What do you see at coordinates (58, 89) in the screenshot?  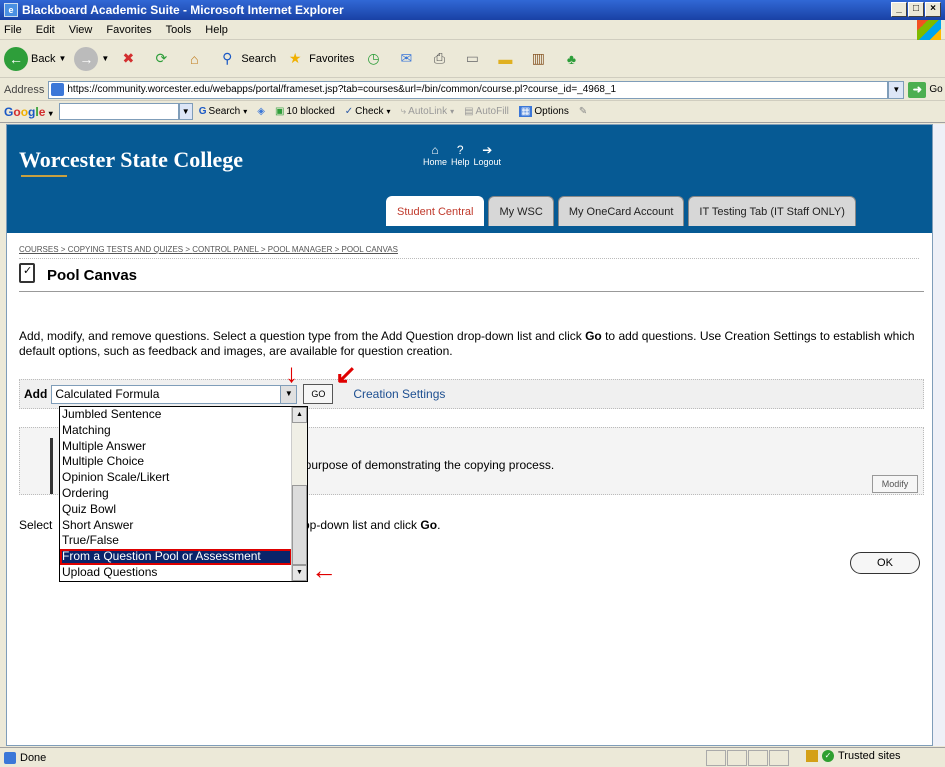 I see `page-icon` at bounding box center [58, 89].